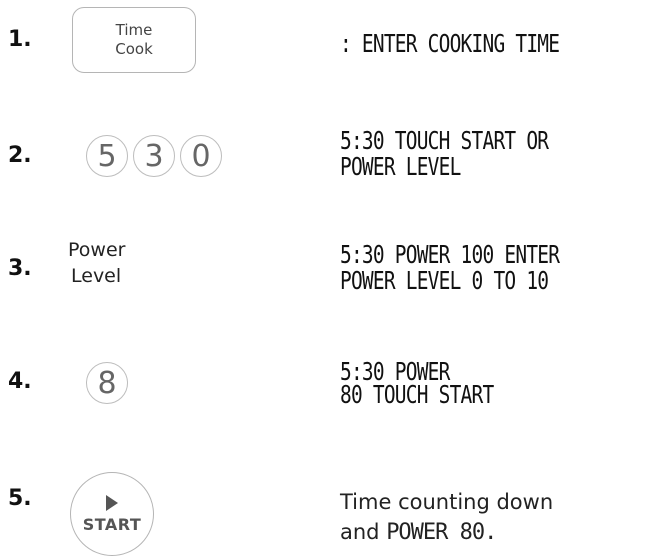 The image size is (645, 557). Describe the element at coordinates (97, 250) in the screenshot. I see `power-level-label-line1: Power` at that location.